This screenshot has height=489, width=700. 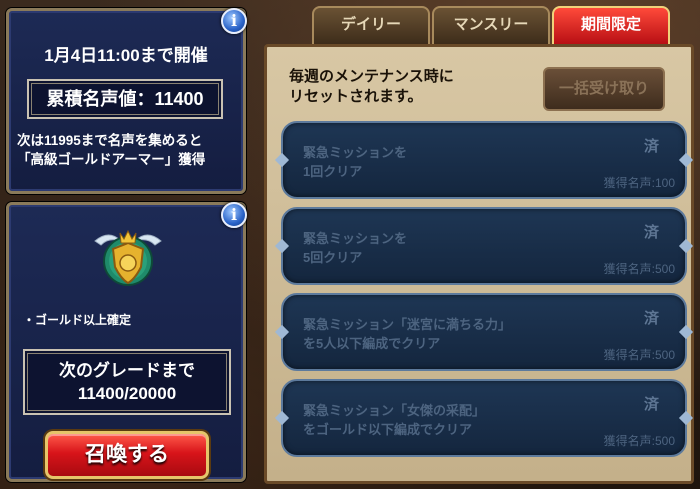 What do you see at coordinates (110, 140) in the screenshot?
I see `next-reward-line1: 次は11995まで名声を集めると` at bounding box center [110, 140].